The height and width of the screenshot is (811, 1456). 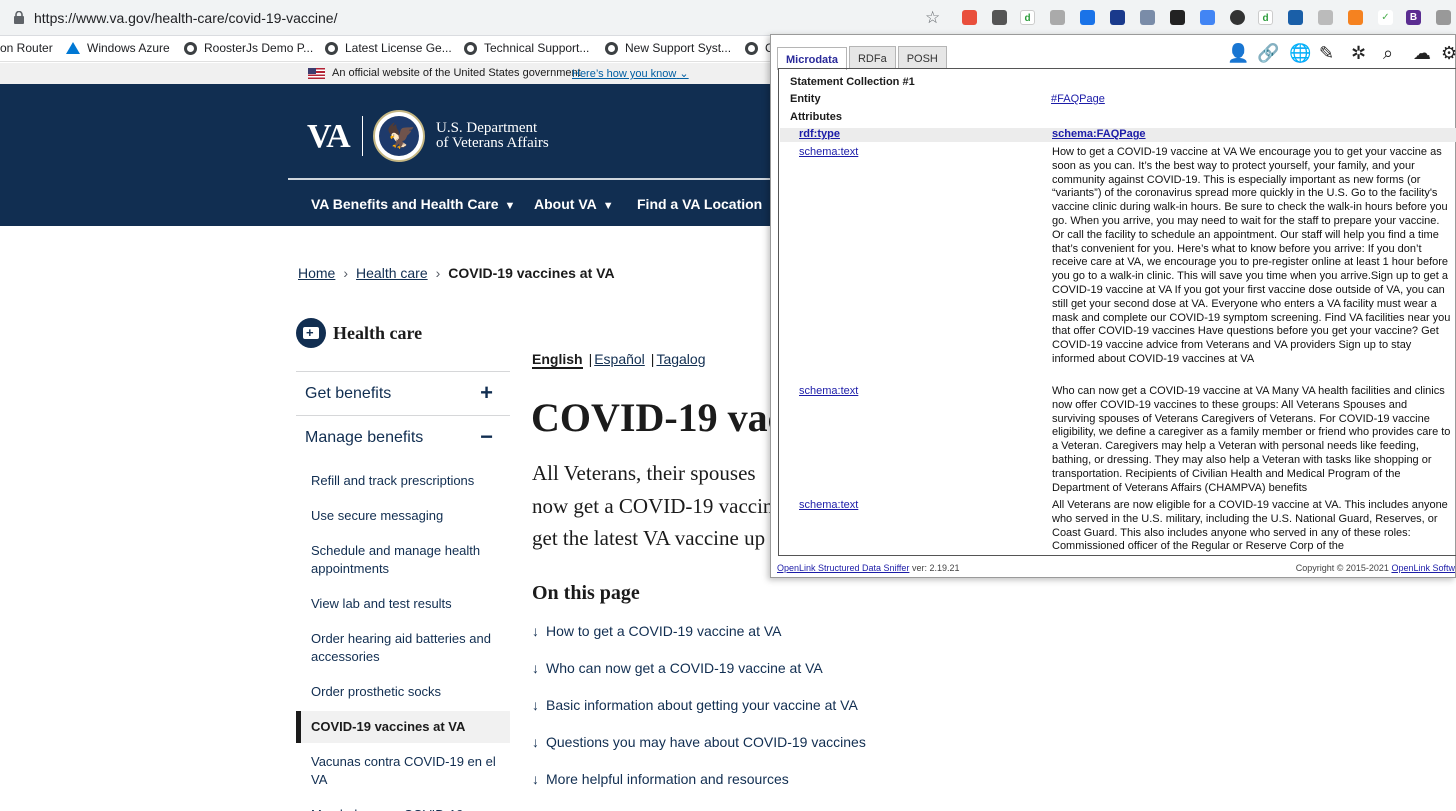 I want to click on extension-flag-icon, so click(x=1117, y=17).